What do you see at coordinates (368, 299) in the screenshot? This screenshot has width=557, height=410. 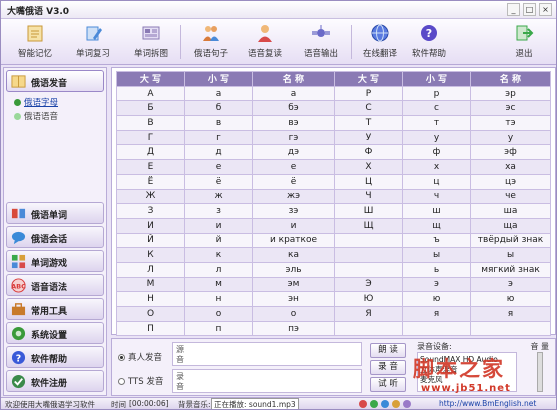 I see `letter-cell: Ю` at bounding box center [368, 299].